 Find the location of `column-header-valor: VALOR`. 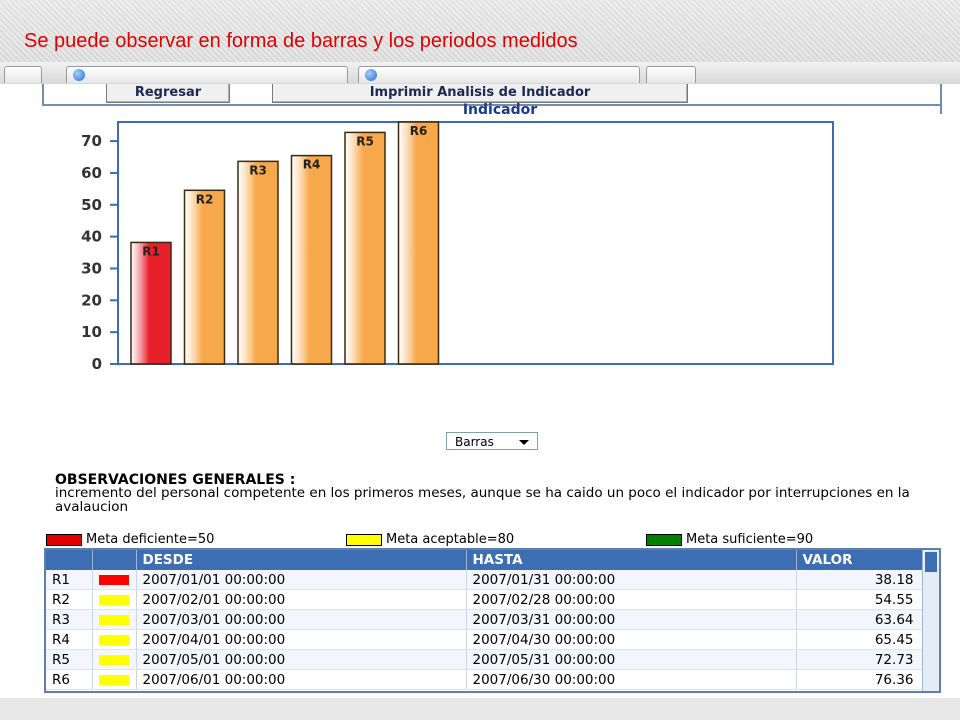

column-header-valor: VALOR is located at coordinates (860, 560).